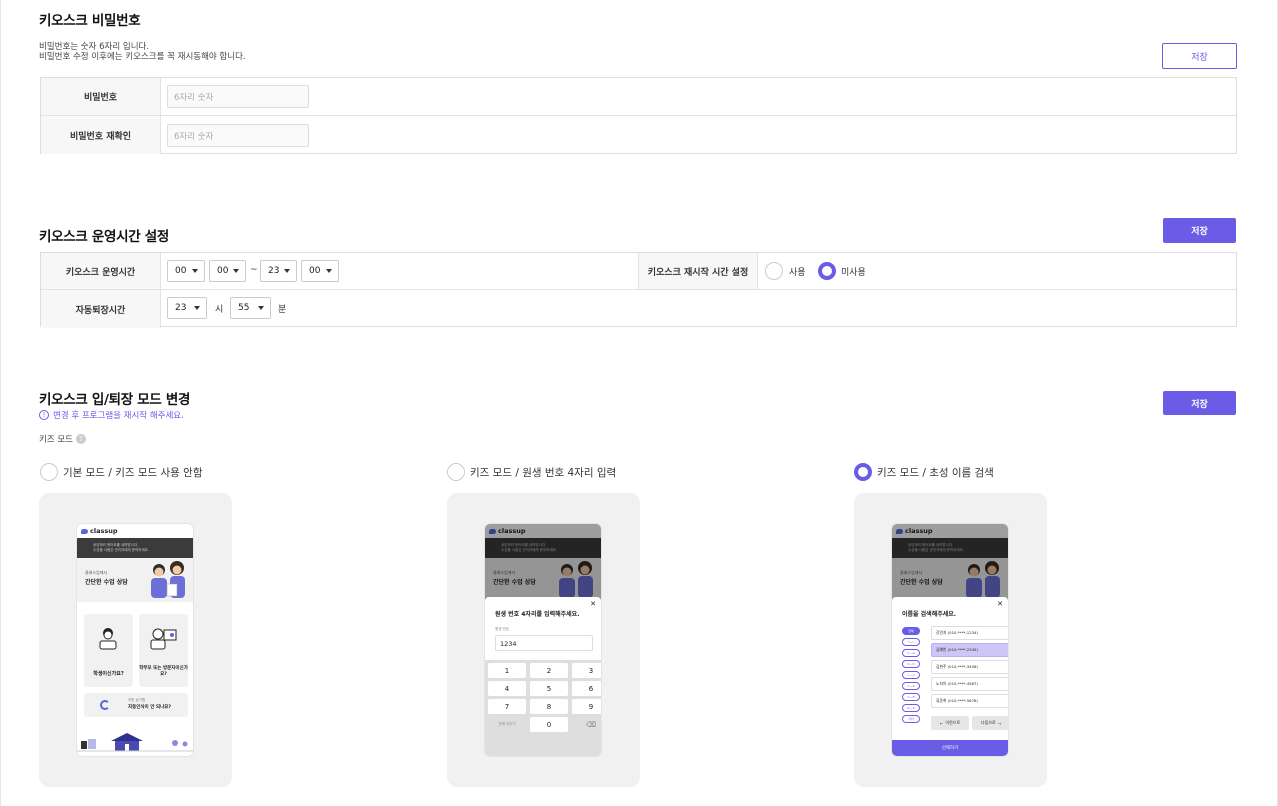 The height and width of the screenshot is (806, 1278). Describe the element at coordinates (537, 614) in the screenshot. I see `number-modal-title: 원생 번호 4자리를 입력해주세요.` at that location.